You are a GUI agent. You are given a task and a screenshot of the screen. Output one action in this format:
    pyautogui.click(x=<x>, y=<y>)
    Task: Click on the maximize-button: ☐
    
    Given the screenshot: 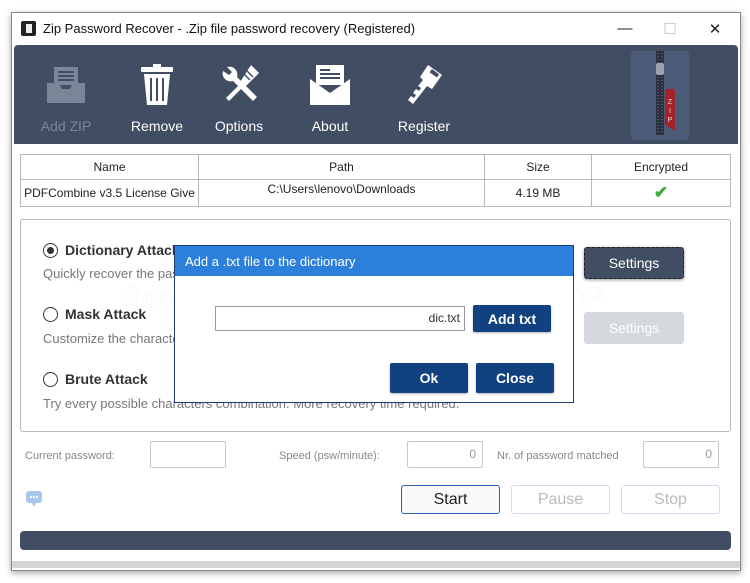 What is the action you would take?
    pyautogui.click(x=670, y=28)
    